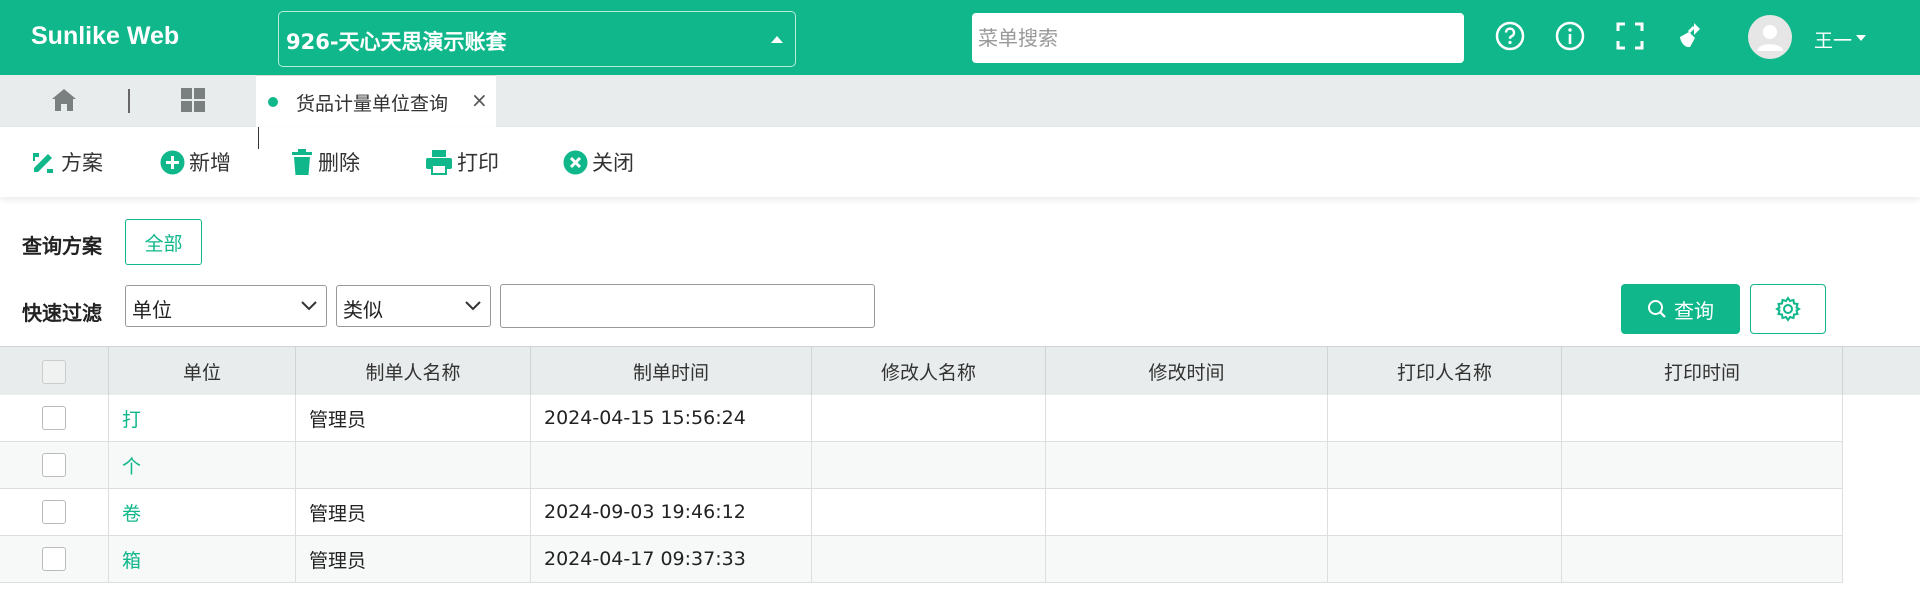  Describe the element at coordinates (226, 306) in the screenshot. I see `filter-field-select: 单位` at that location.